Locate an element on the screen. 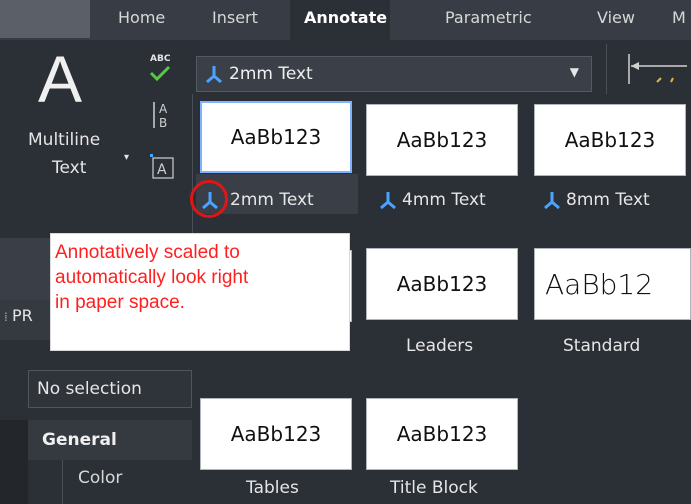  style-sample: AaBb12 is located at coordinates (599, 284).